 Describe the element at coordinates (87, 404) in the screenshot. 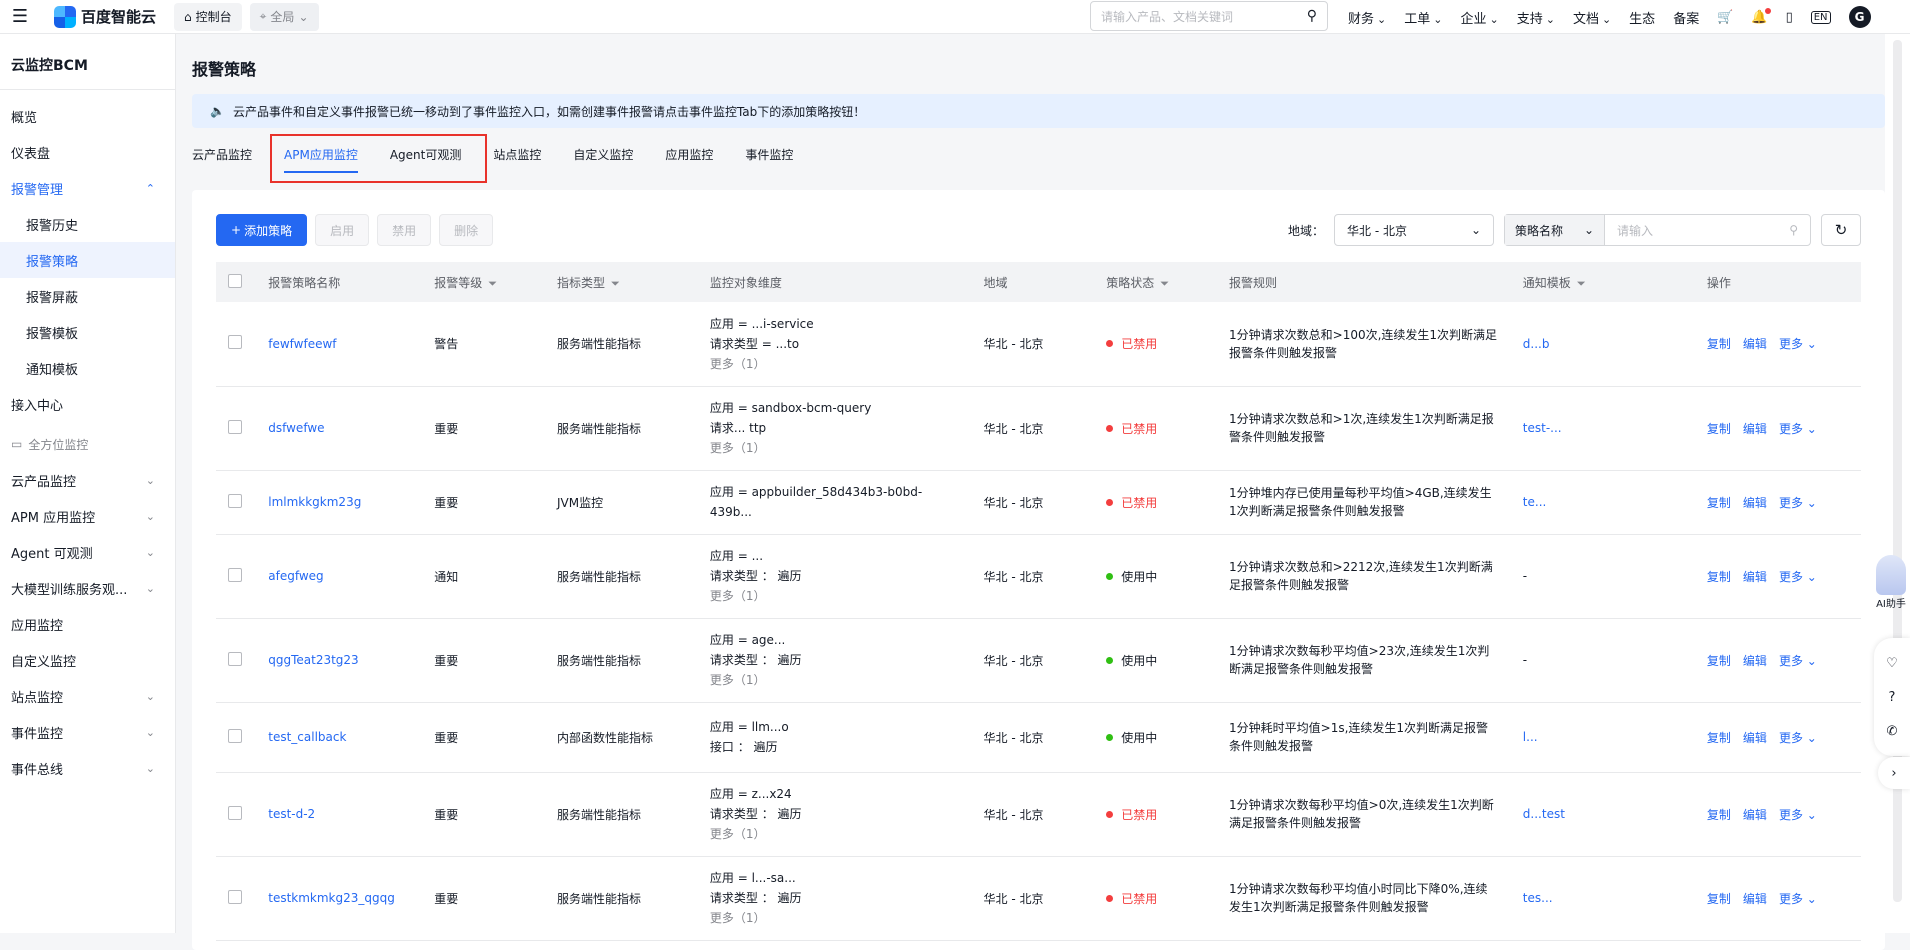

I see `sidebar-item-access-center: 接入中心` at that location.